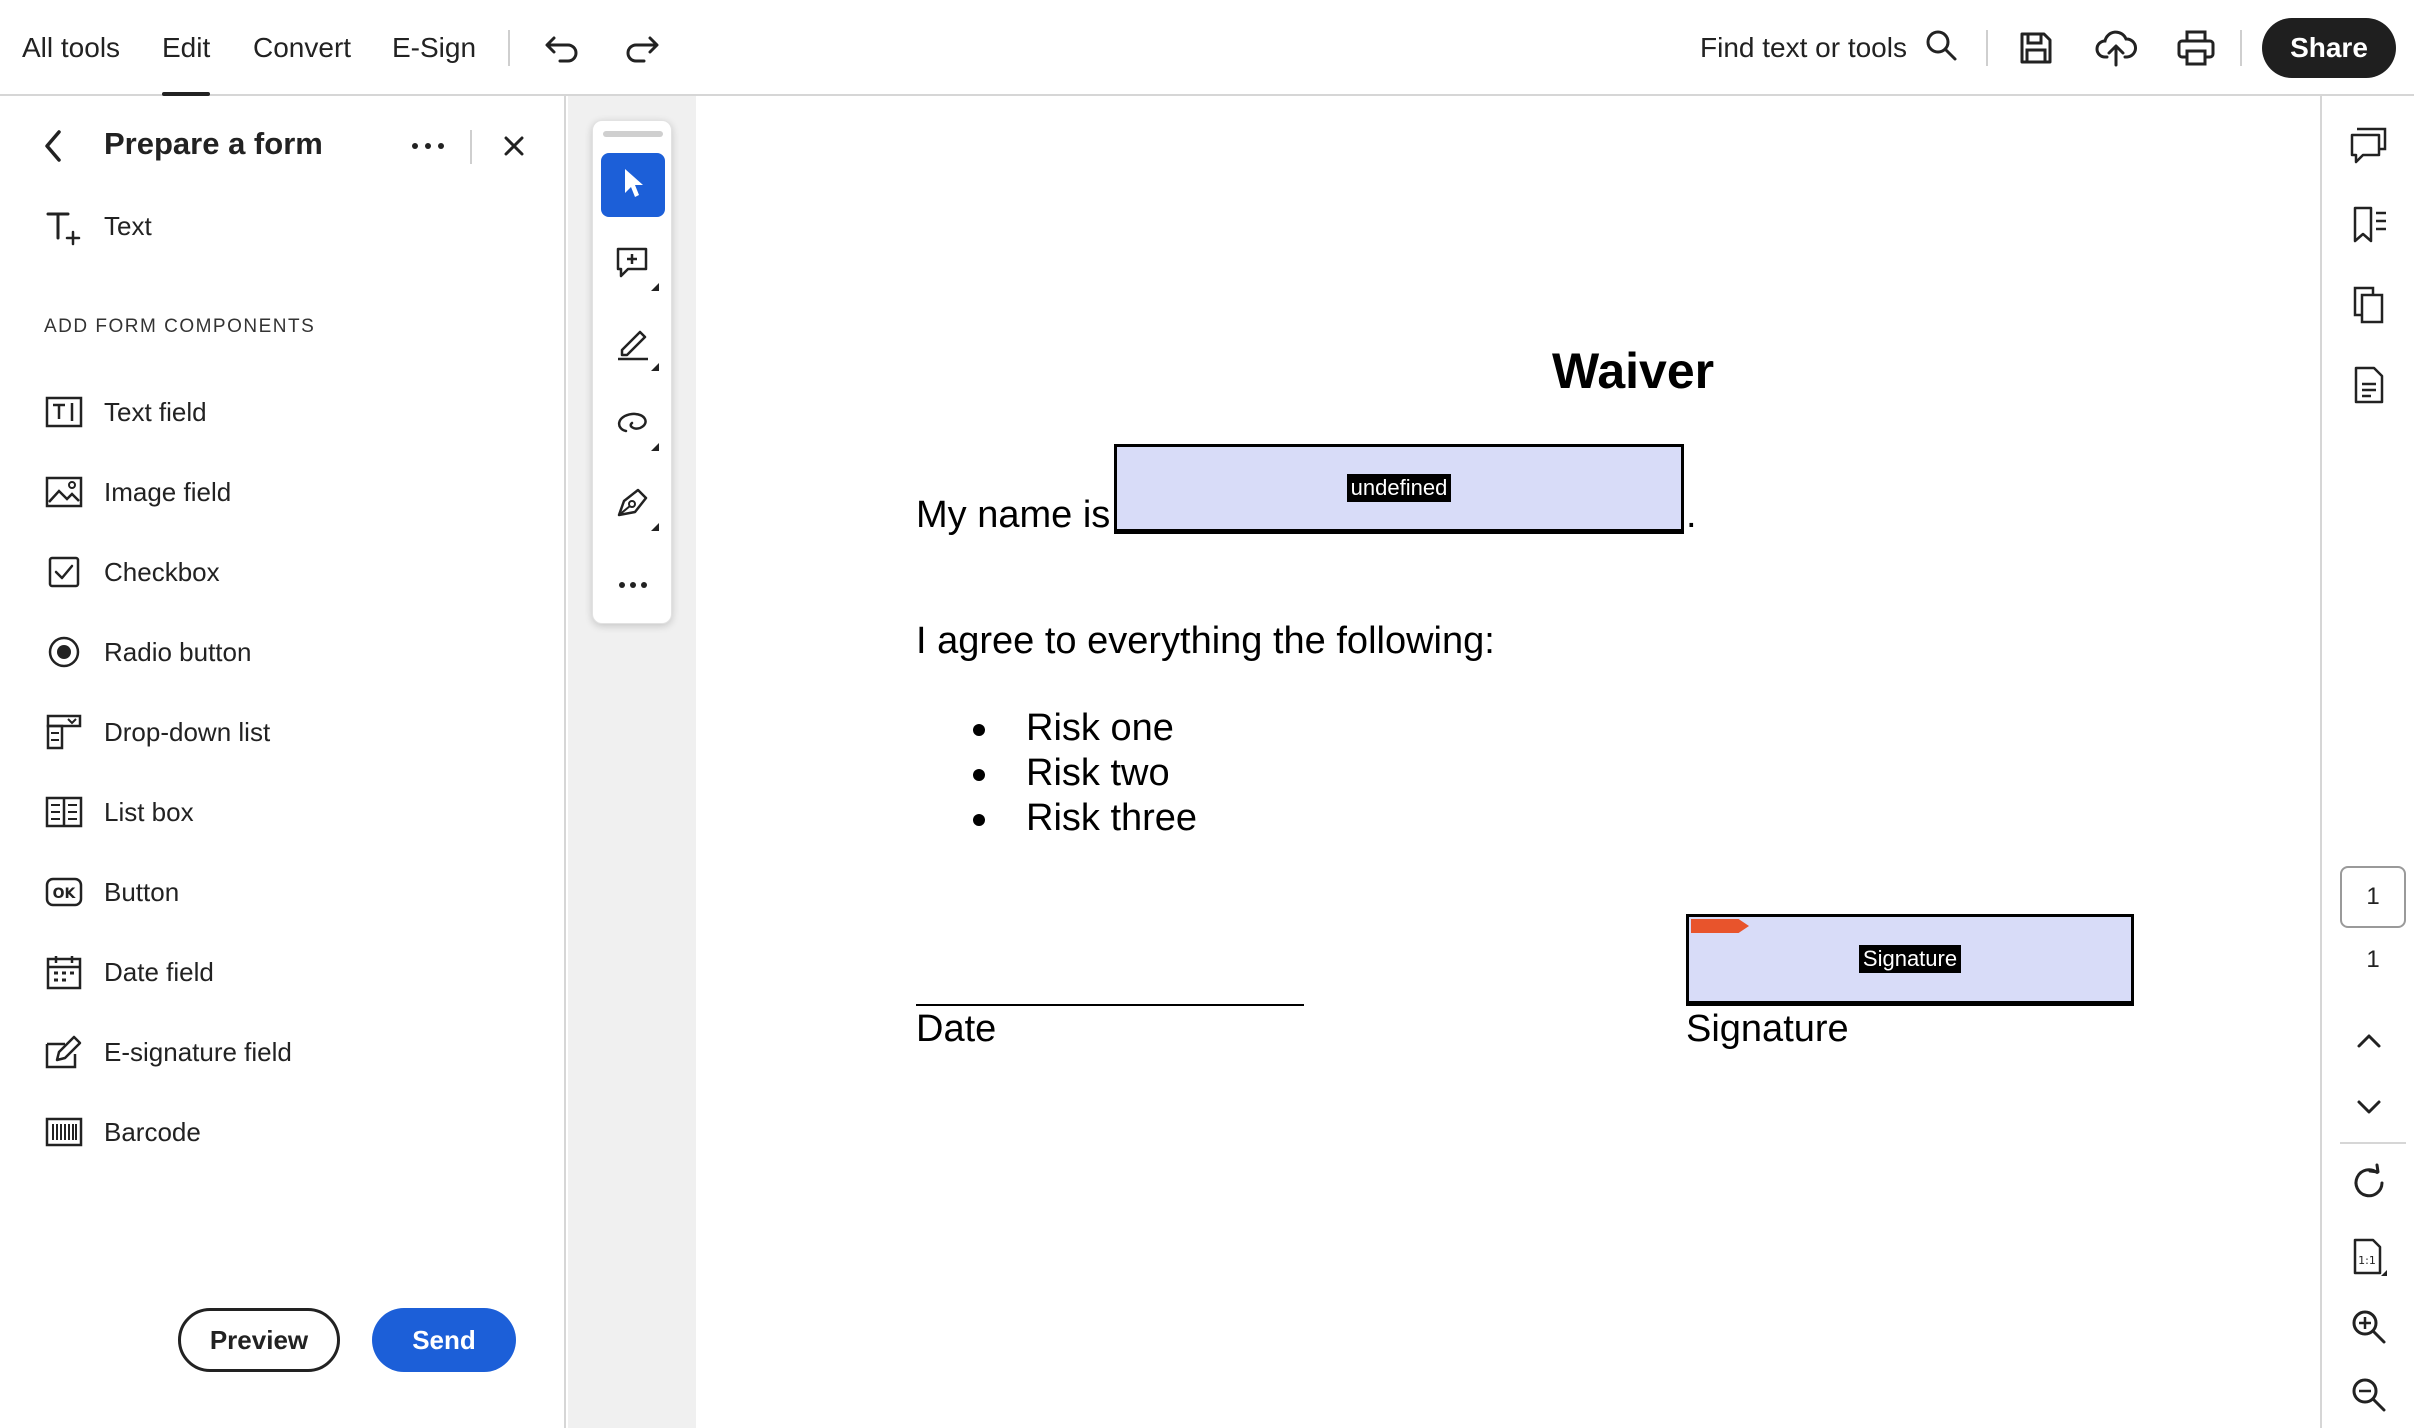  I want to click on total-pages: 1, so click(2373, 959).